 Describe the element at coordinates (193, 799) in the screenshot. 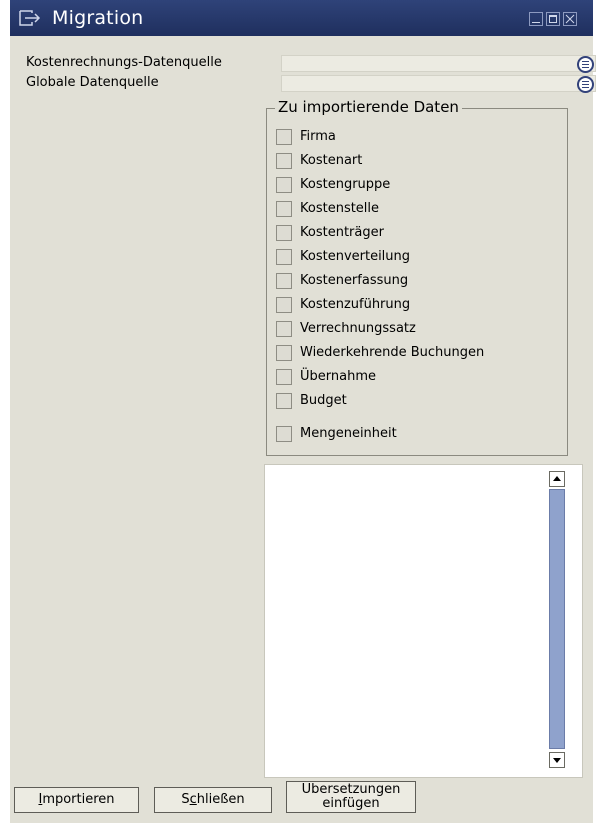

I see `close-mnemonic: c` at that location.